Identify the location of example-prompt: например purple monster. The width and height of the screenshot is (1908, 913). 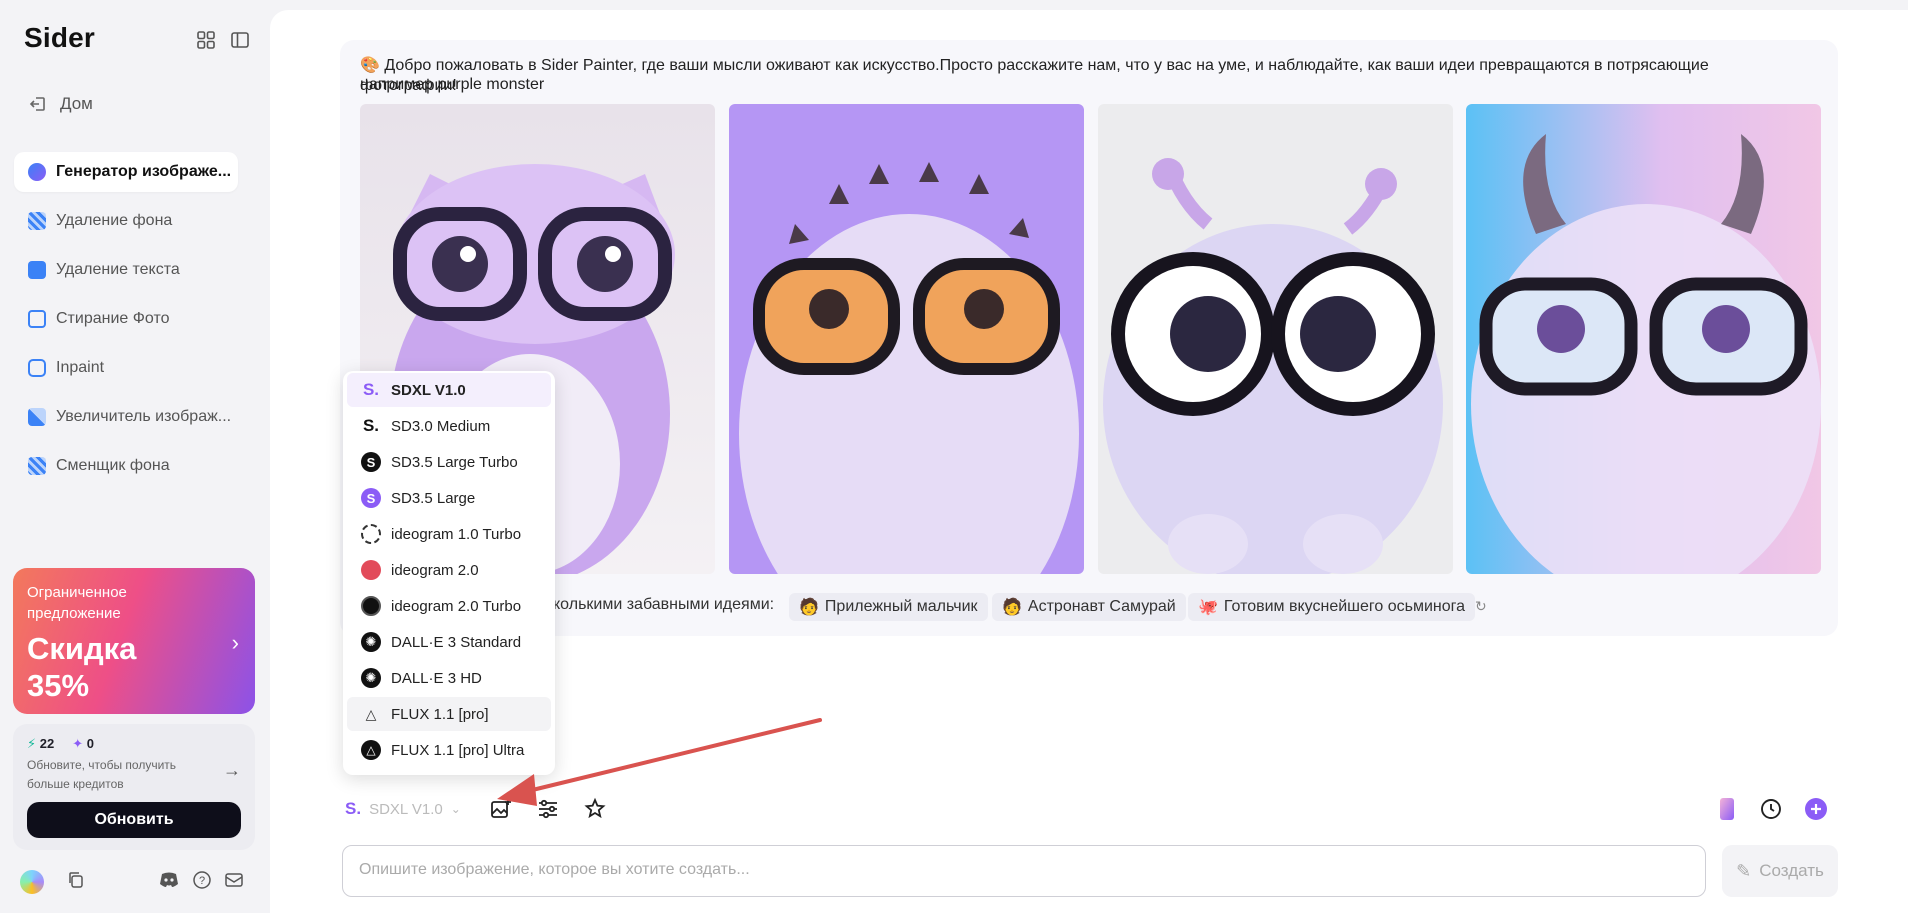
(452, 85).